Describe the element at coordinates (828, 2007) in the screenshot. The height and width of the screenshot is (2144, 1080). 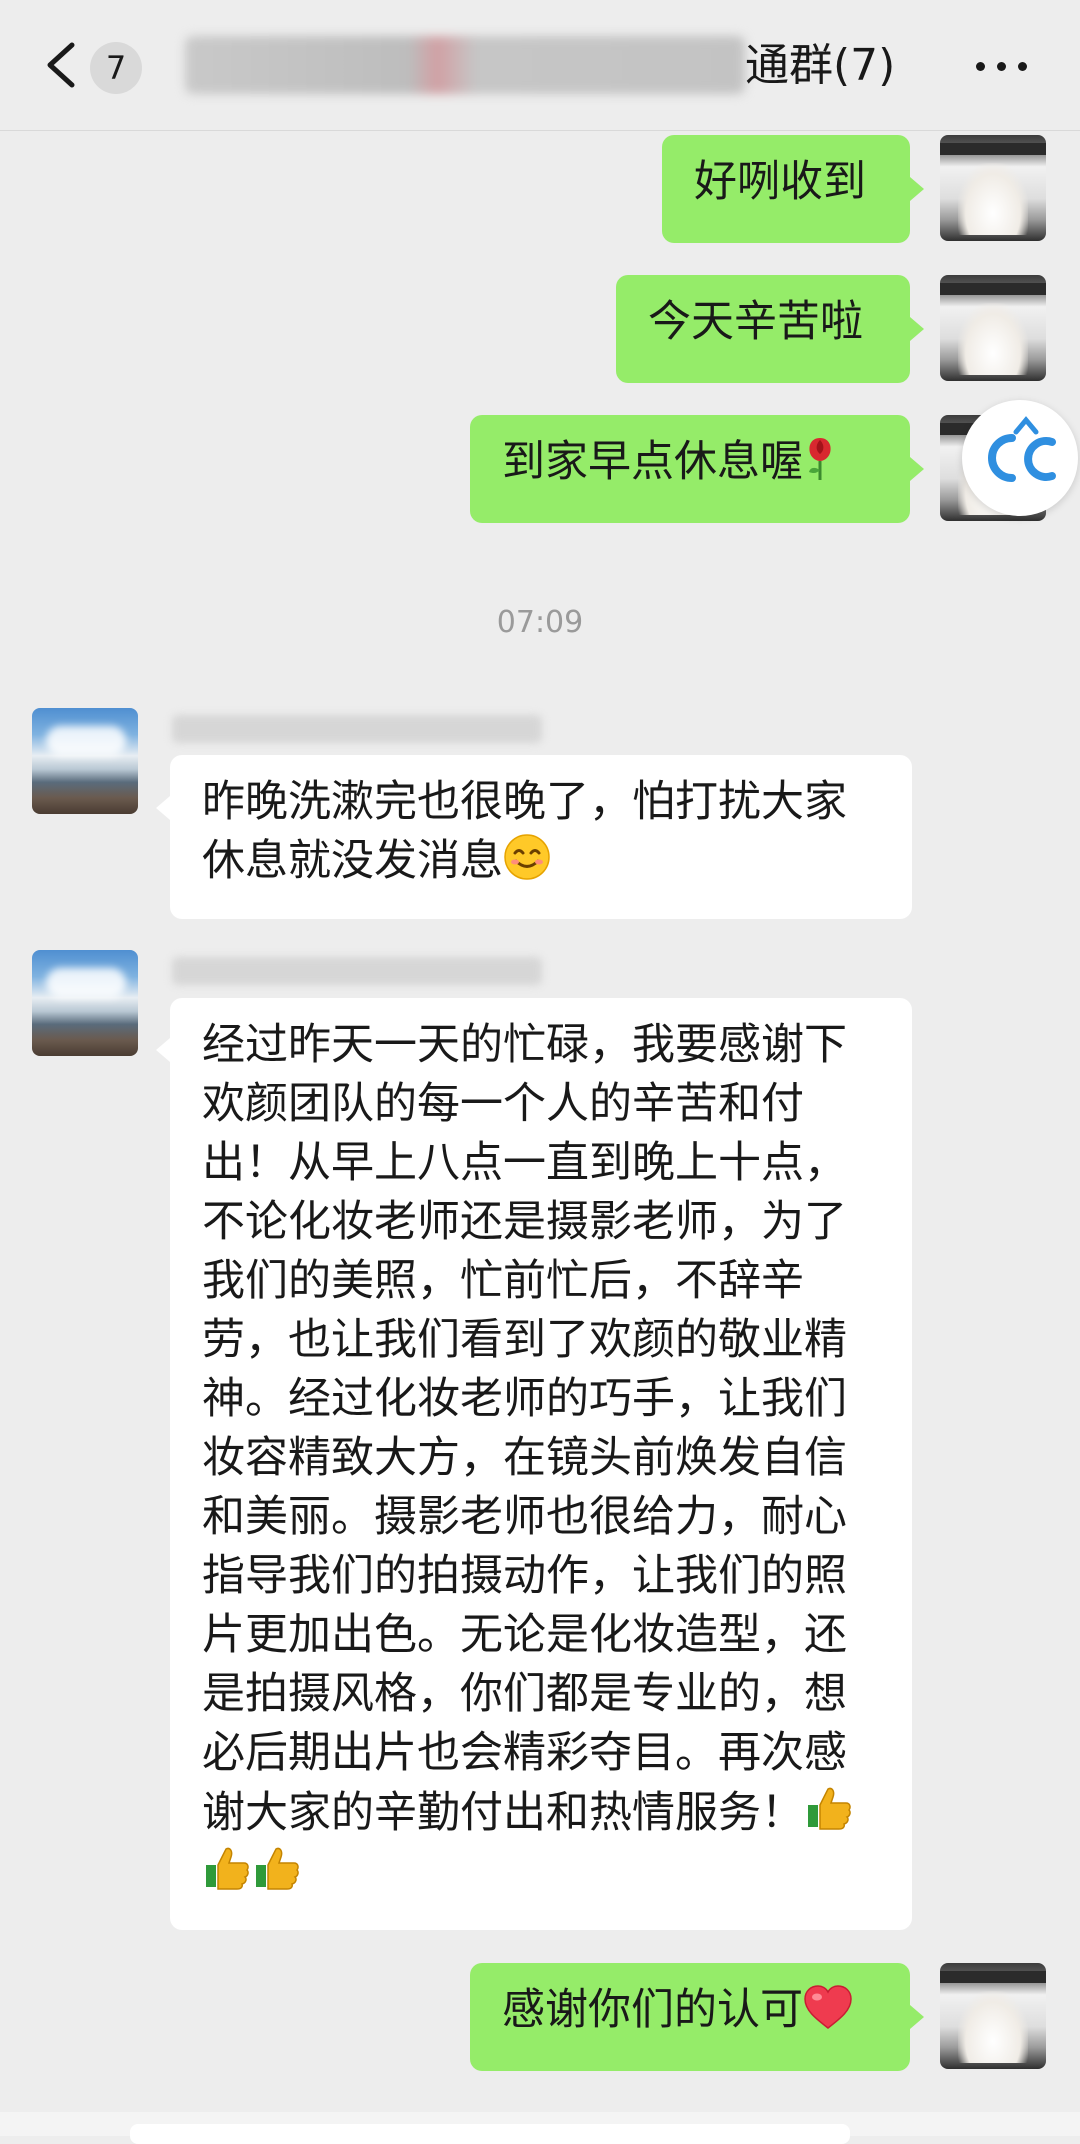
I see `heart-emoji-icon` at that location.